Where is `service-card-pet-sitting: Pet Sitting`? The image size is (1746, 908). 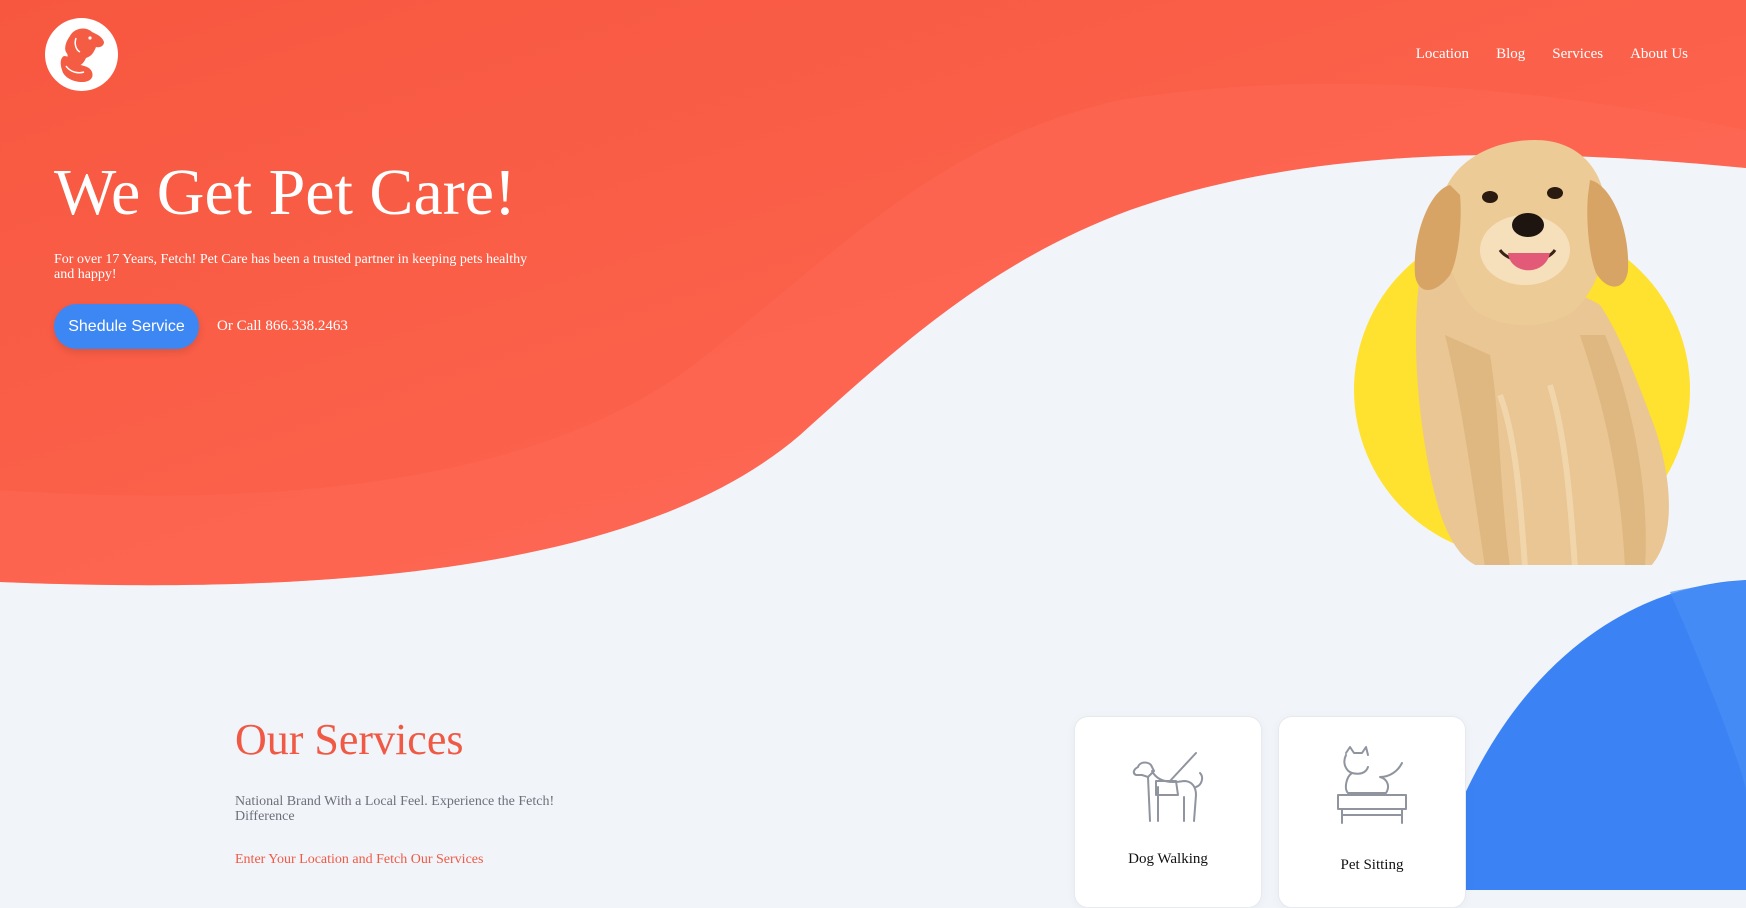
service-card-pet-sitting: Pet Sitting is located at coordinates (1372, 812).